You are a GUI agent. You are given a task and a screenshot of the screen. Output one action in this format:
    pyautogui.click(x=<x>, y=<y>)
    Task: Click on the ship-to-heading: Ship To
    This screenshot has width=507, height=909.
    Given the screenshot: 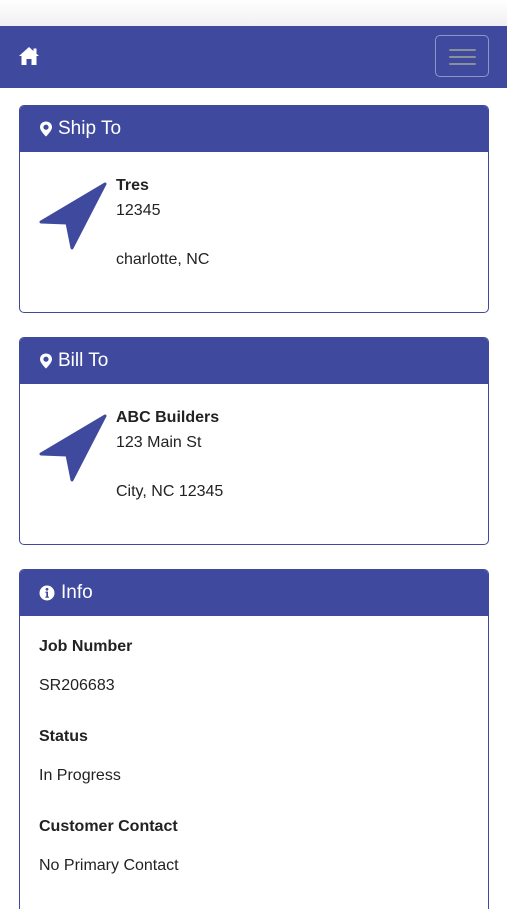 What is the action you would take?
    pyautogui.click(x=254, y=129)
    